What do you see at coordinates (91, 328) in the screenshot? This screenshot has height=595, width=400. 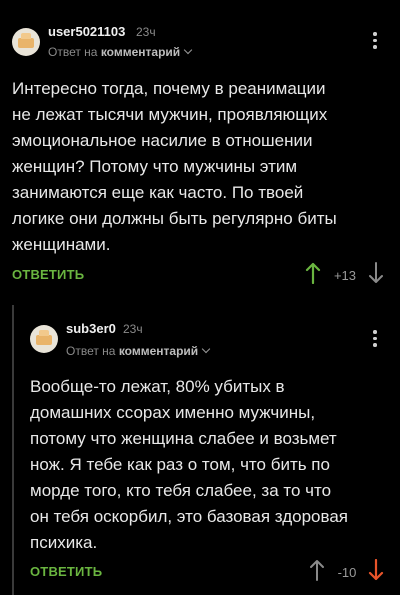 I see `username: sub3er0` at bounding box center [91, 328].